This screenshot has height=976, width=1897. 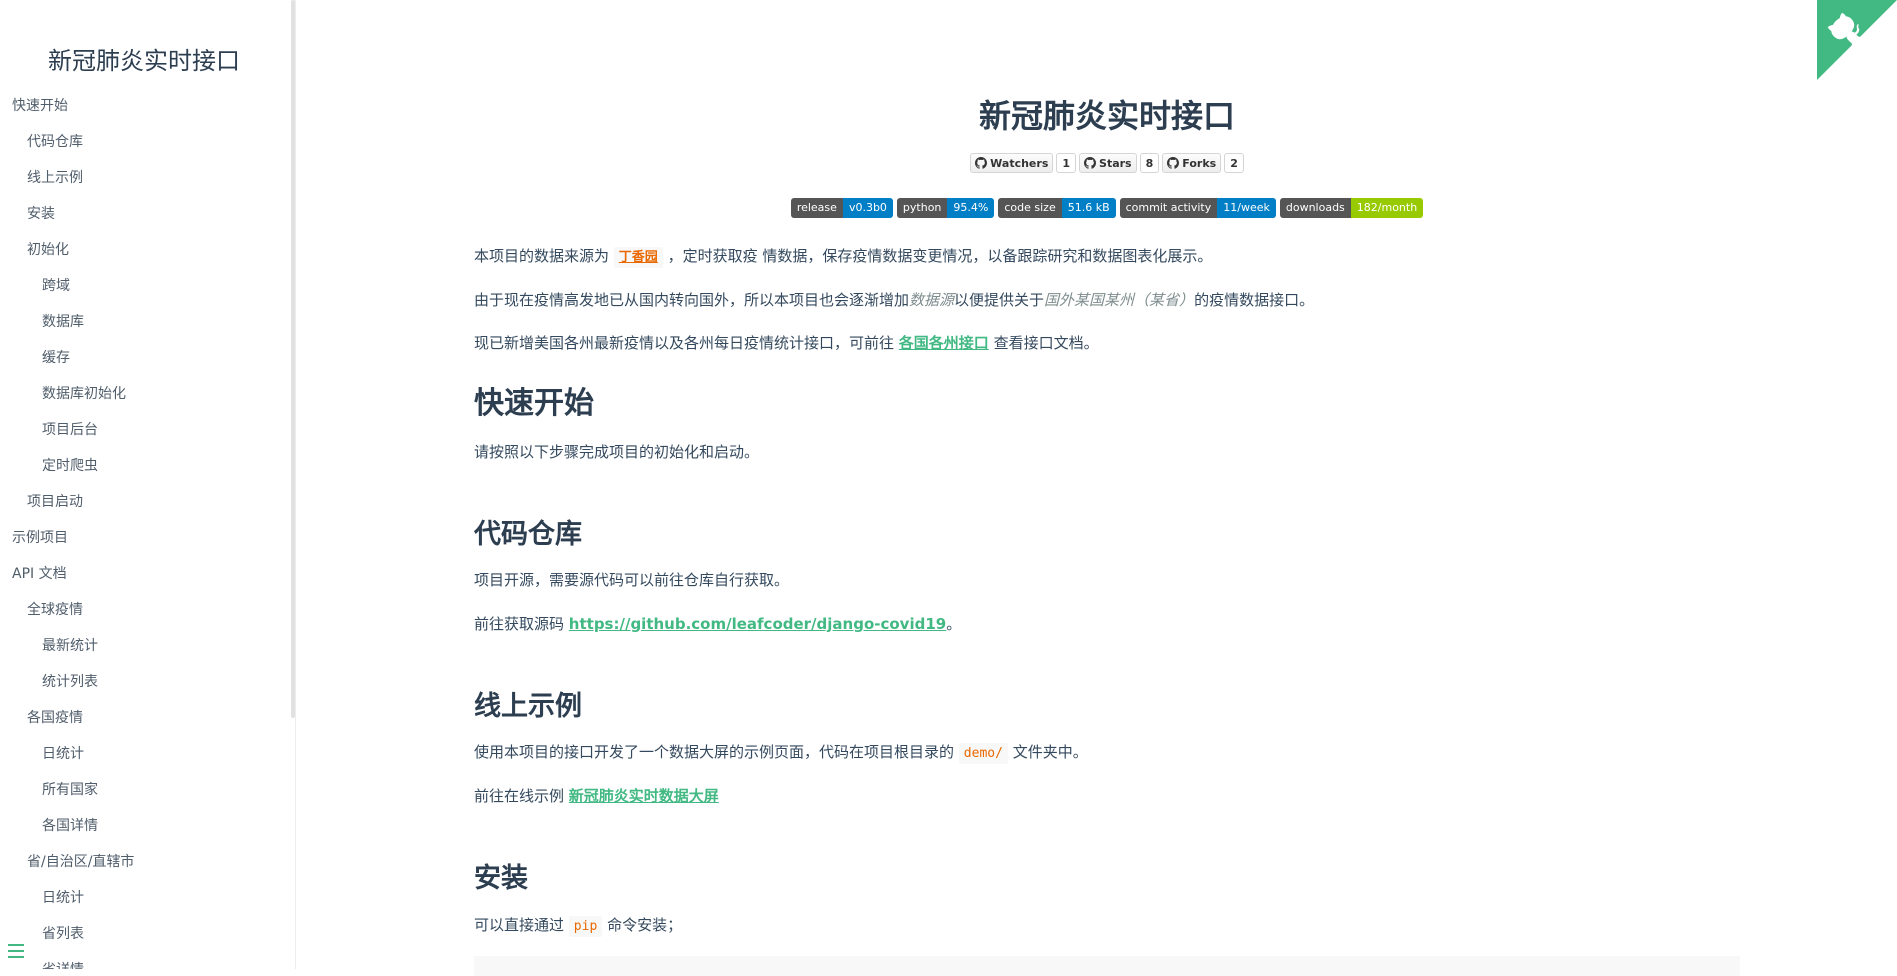 I want to click on pip-code: pip, so click(x=585, y=926).